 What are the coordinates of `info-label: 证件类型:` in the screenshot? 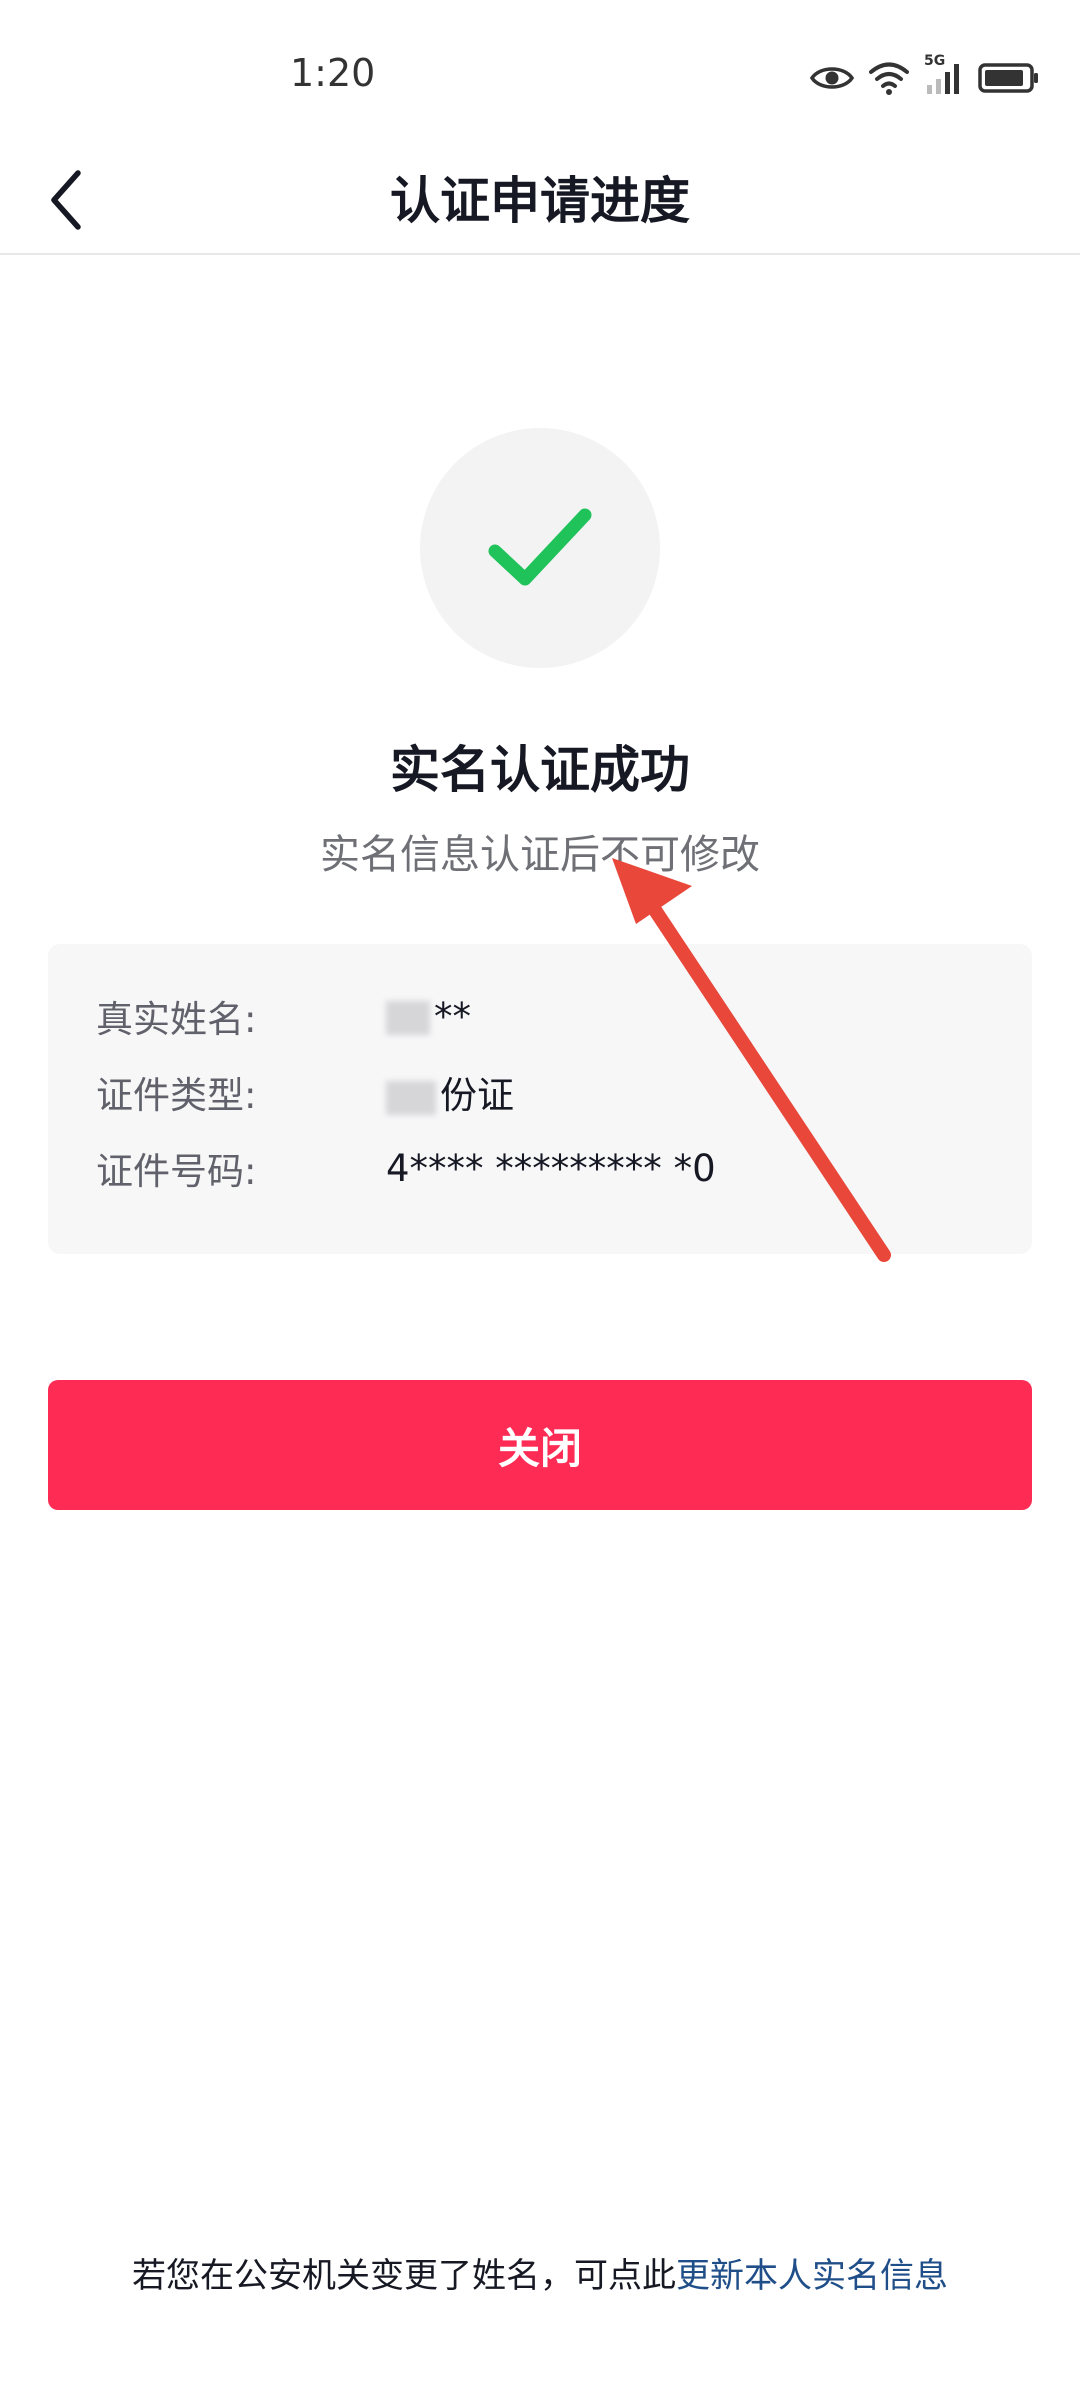 It's located at (176, 1095).